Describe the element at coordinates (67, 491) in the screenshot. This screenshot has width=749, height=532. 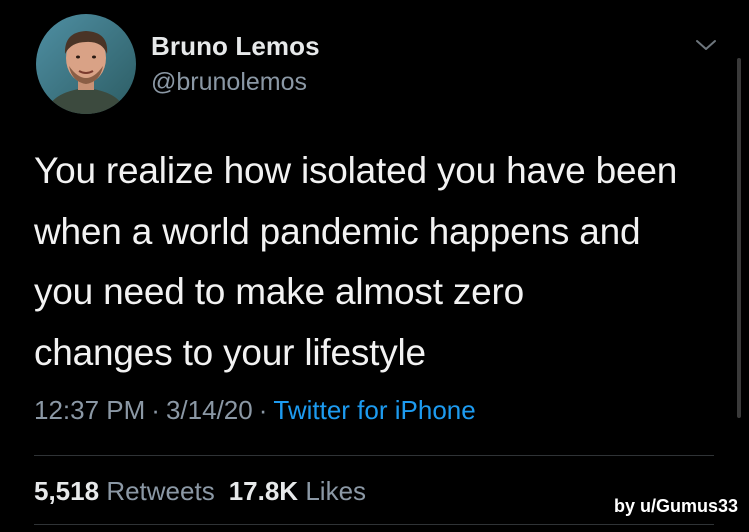
I see `retweets-count: 5,518` at that location.